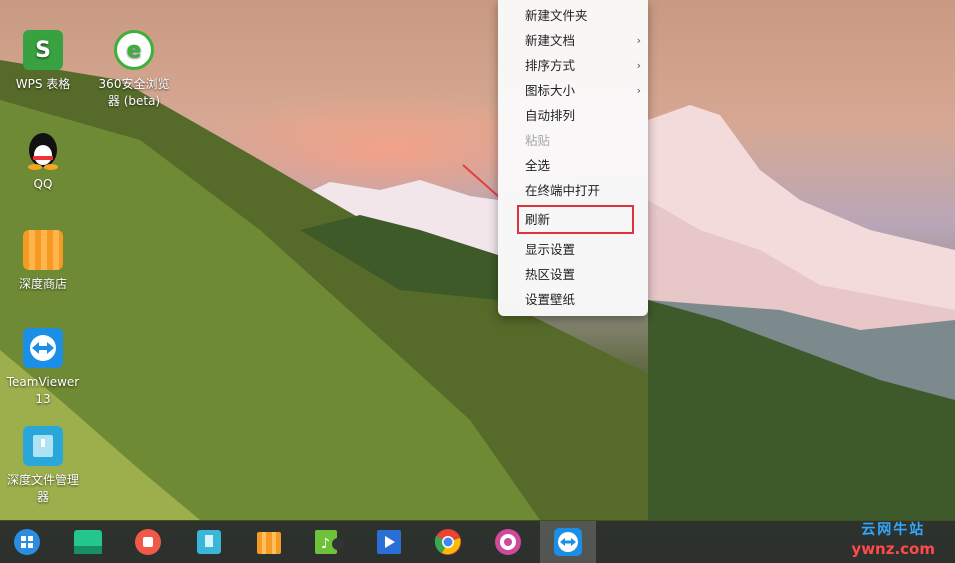  I want to click on desktop-icon-360-browser: e 360安全浏览器 (beta), so click(134, 70).